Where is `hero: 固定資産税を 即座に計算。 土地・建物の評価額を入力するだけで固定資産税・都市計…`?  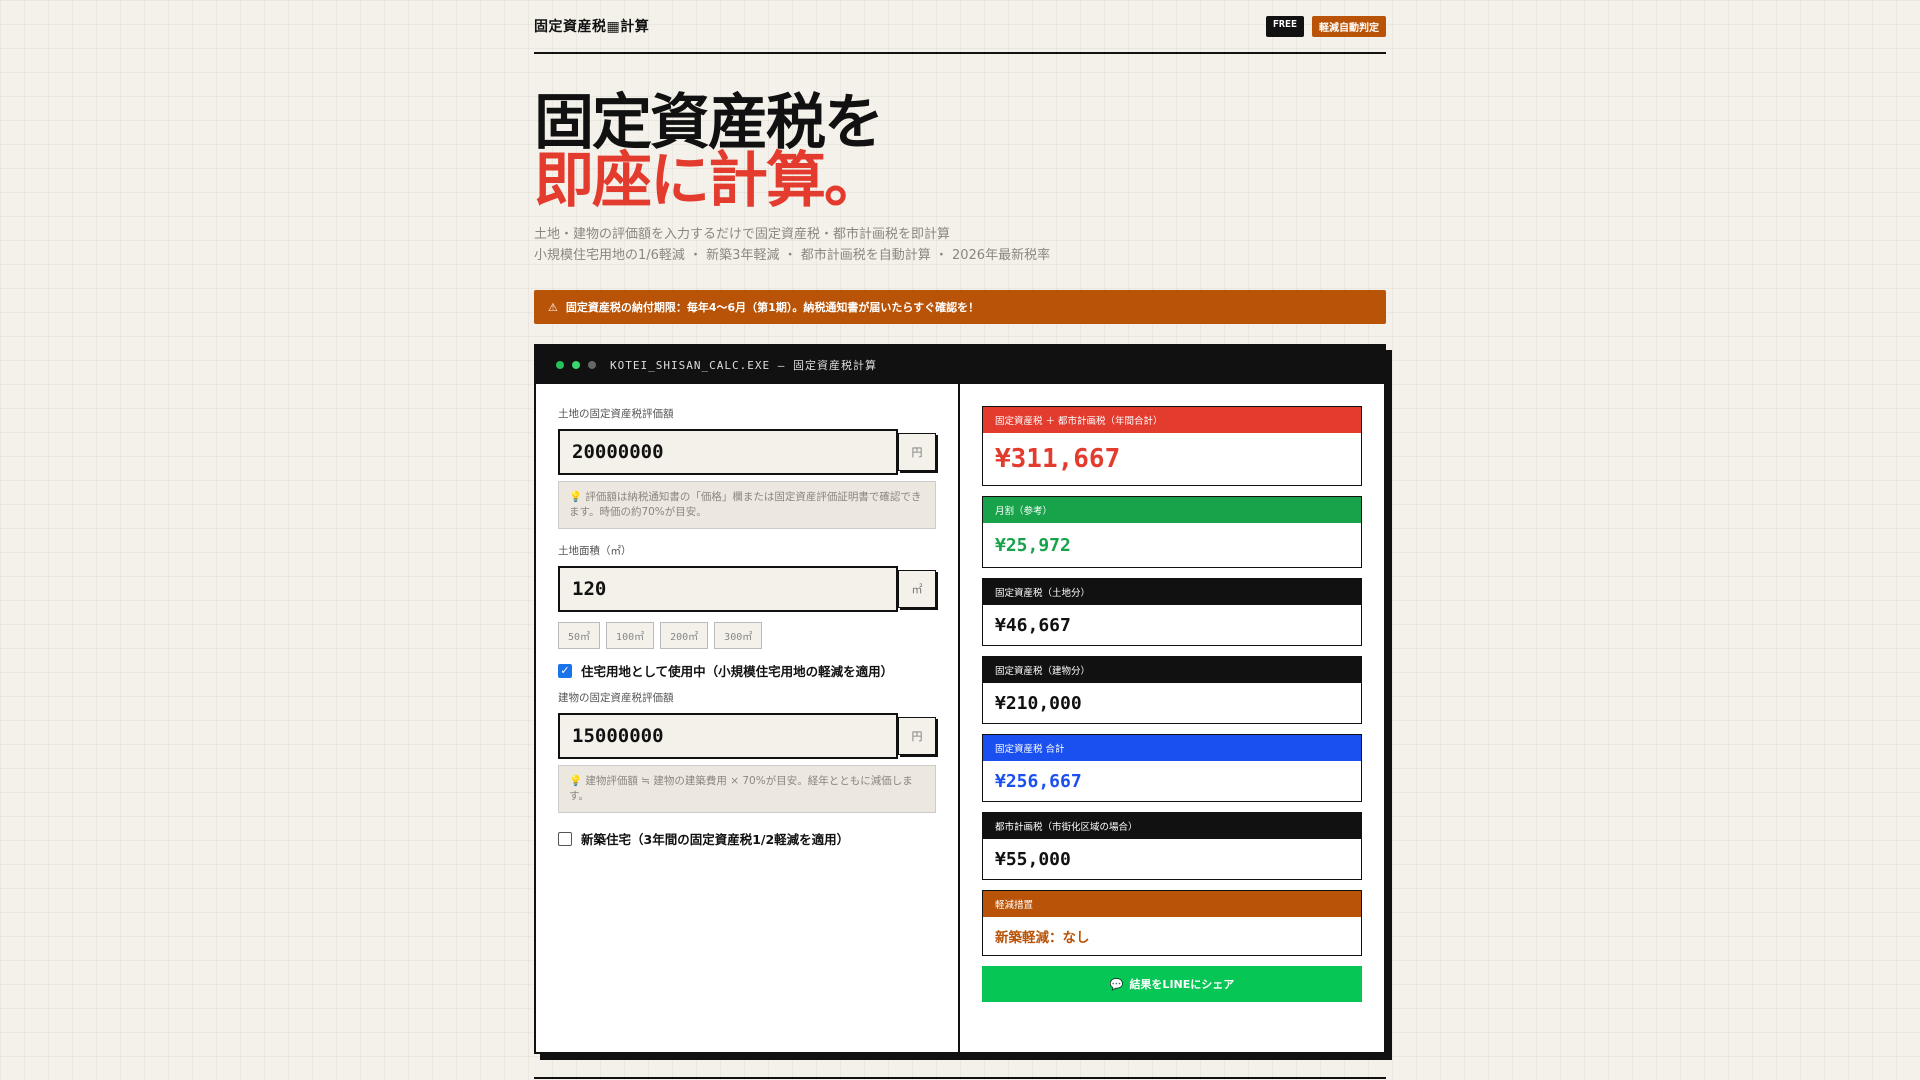 hero: 固定資産税を 即座に計算。 土地・建物の評価額を入力するだけで固定資産税・都市計… is located at coordinates (960, 177).